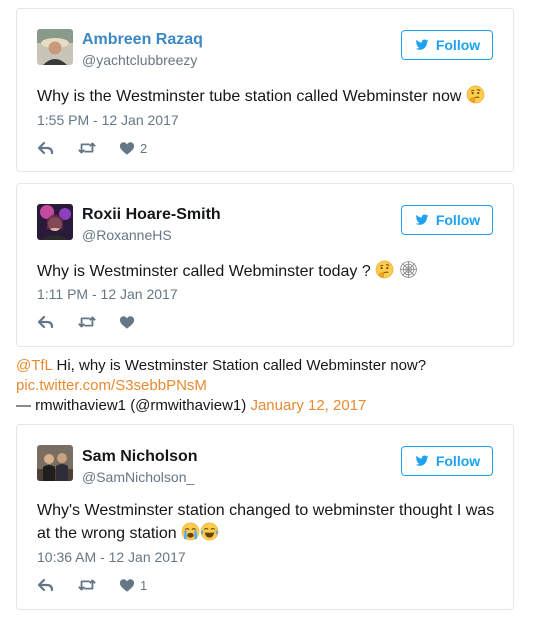 The image size is (537, 618). I want to click on attribution: — rmwithaview1 (@rmwithaview1), so click(131, 405).